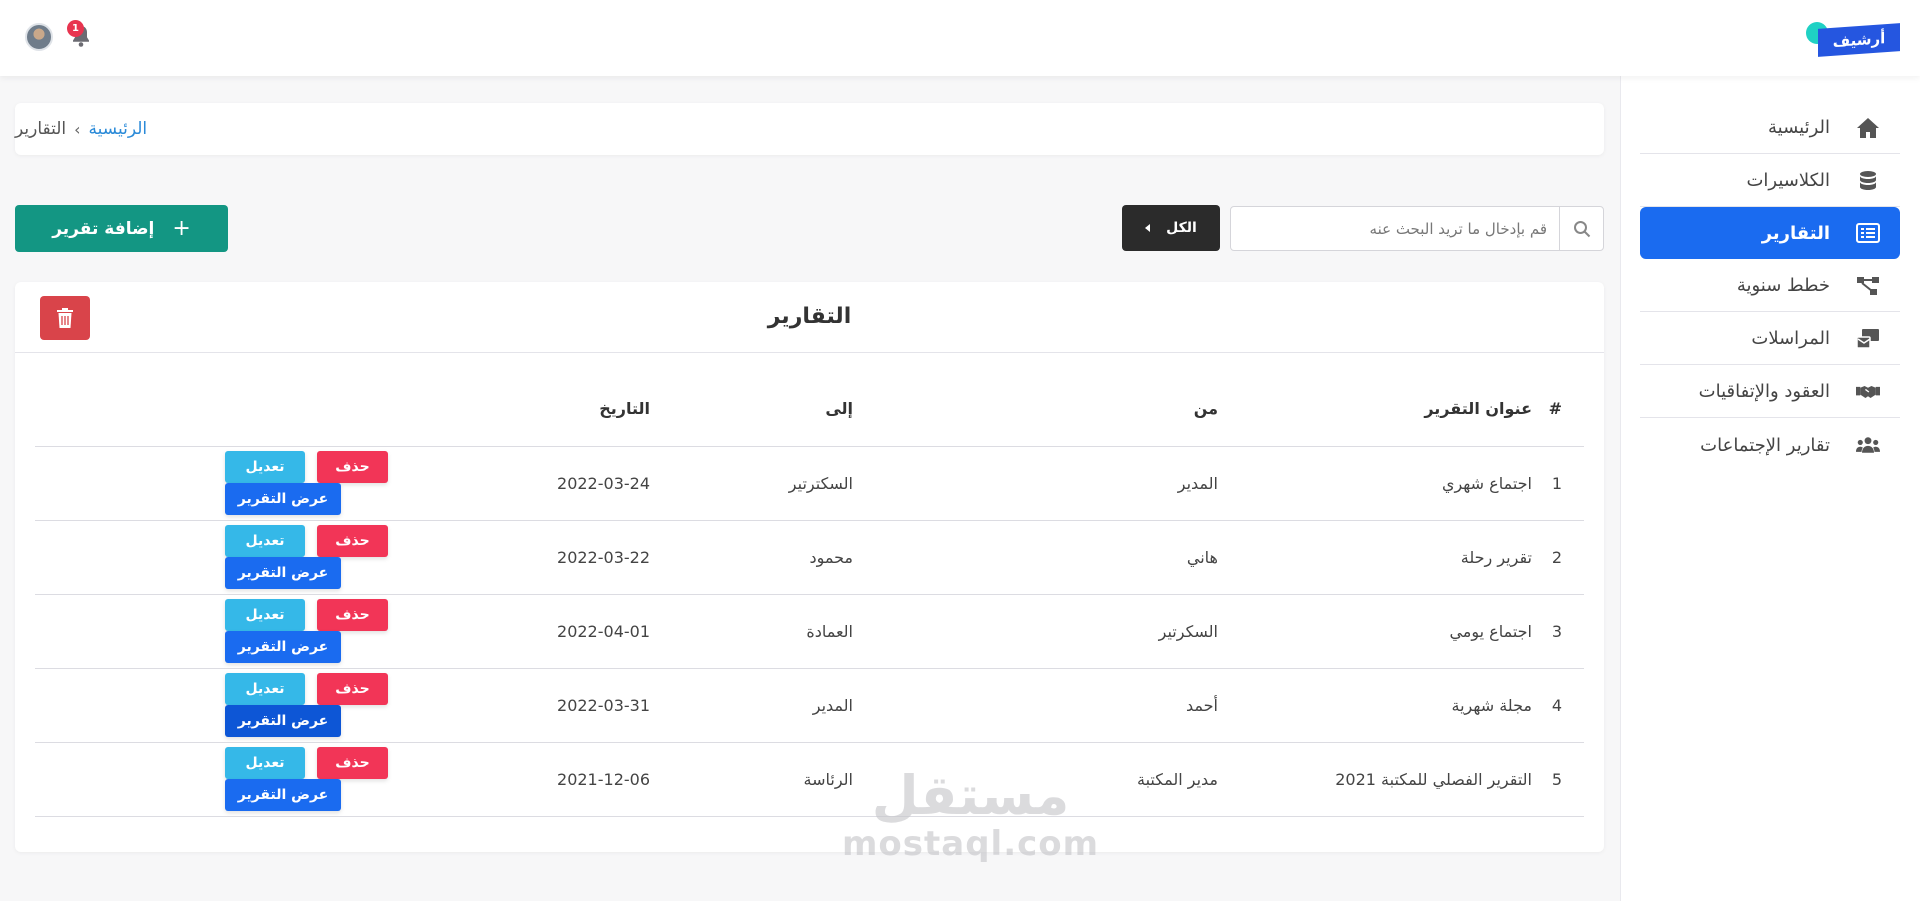  I want to click on cell-number: 4, so click(1558, 705).